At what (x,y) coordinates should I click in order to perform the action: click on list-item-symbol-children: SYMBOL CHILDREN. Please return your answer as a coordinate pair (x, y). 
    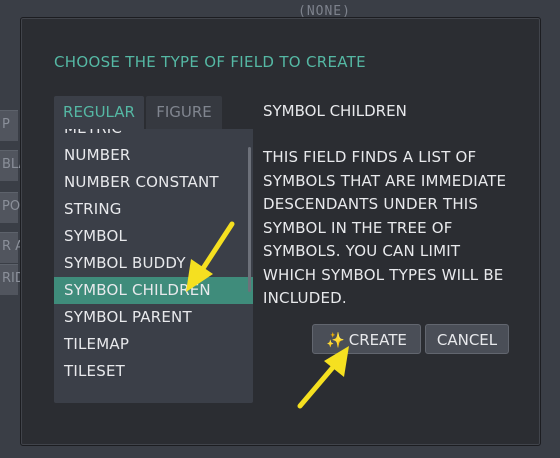
    Looking at the image, I should click on (153, 290).